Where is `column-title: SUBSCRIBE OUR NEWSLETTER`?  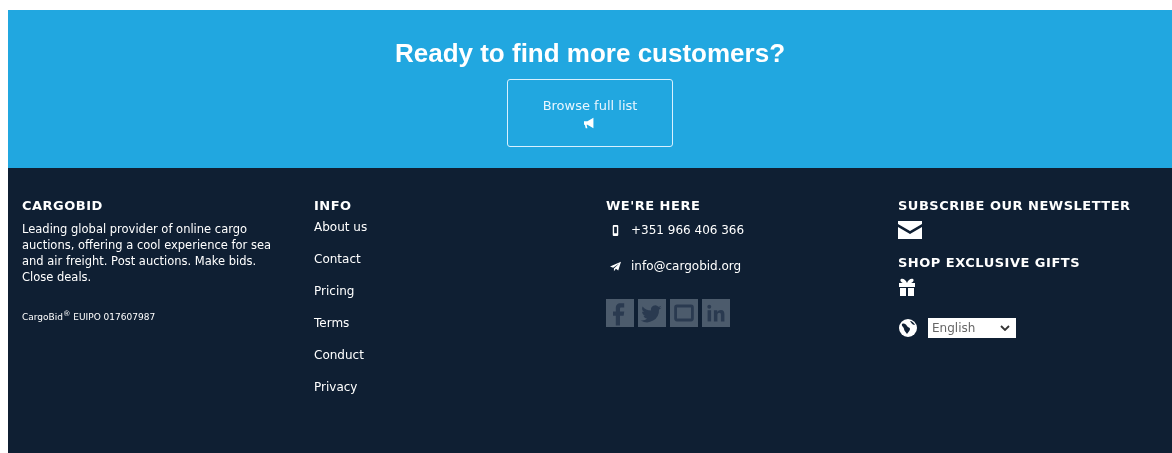
column-title: SUBSCRIBE OUR NEWSLETTER is located at coordinates (1014, 205).